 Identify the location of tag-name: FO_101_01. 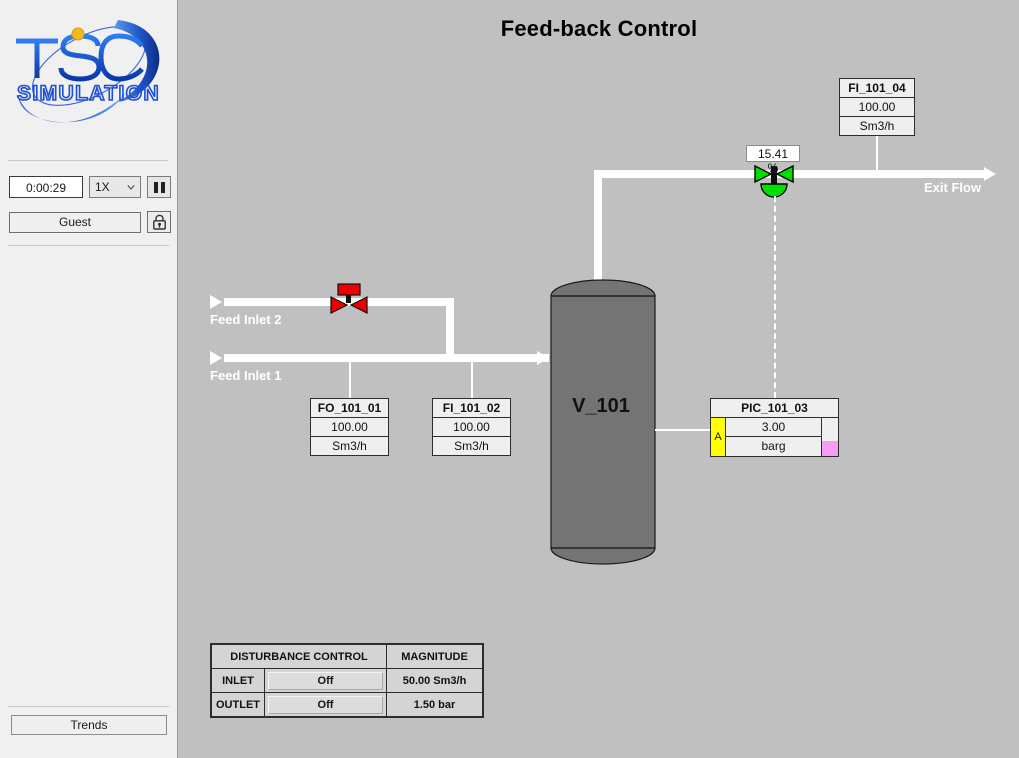
(349, 408).